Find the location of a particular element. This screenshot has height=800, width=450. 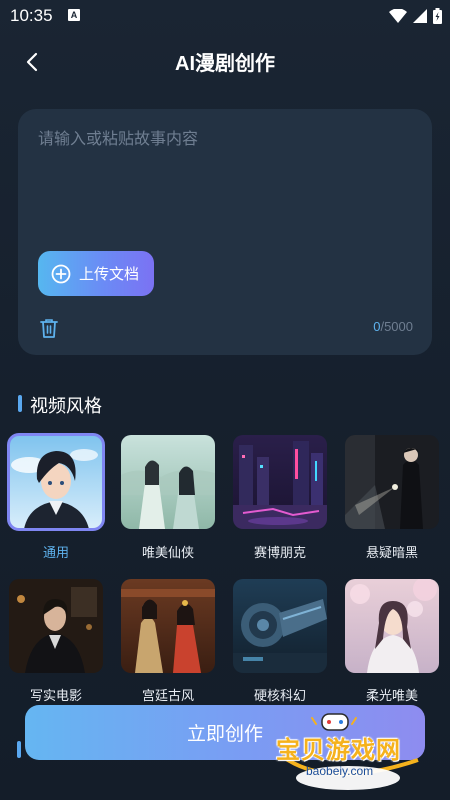

trash-icon is located at coordinates (49, 328).